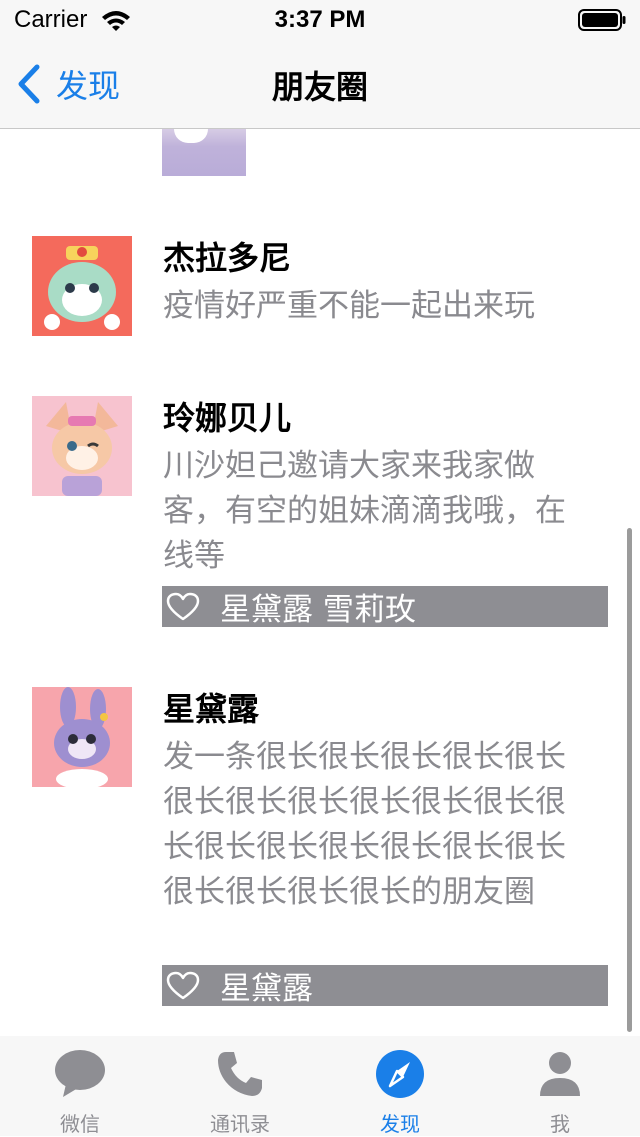 The width and height of the screenshot is (640, 1137). I want to click on bunny-avatar-icon, so click(82, 737).